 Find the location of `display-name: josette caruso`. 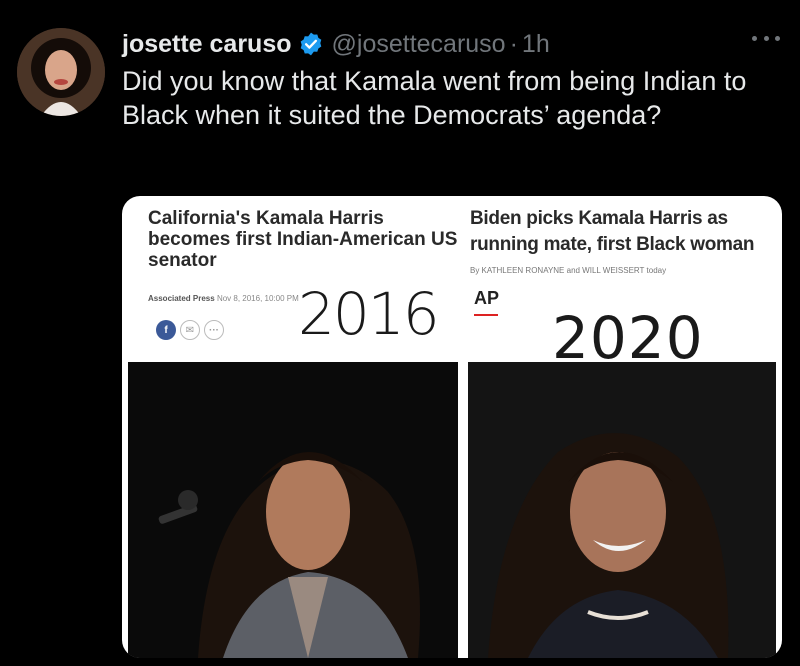

display-name: josette caruso is located at coordinates (207, 44).